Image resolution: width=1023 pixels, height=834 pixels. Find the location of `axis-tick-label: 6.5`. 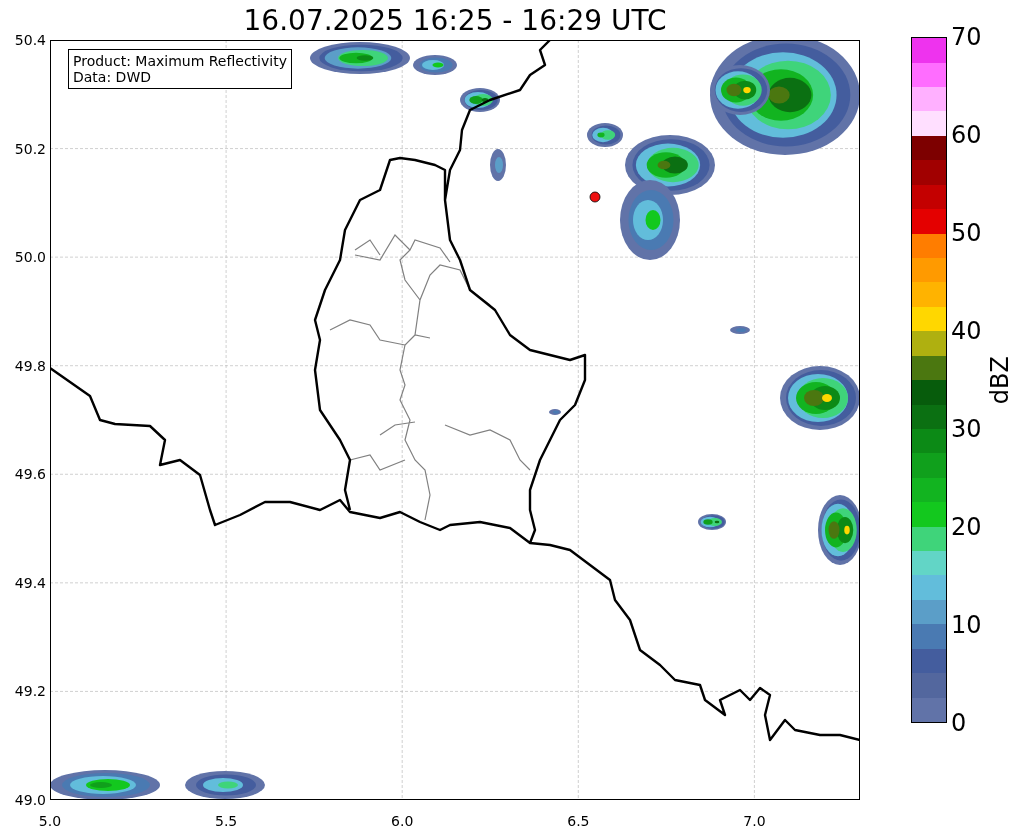

axis-tick-label: 6.5 is located at coordinates (578, 821).